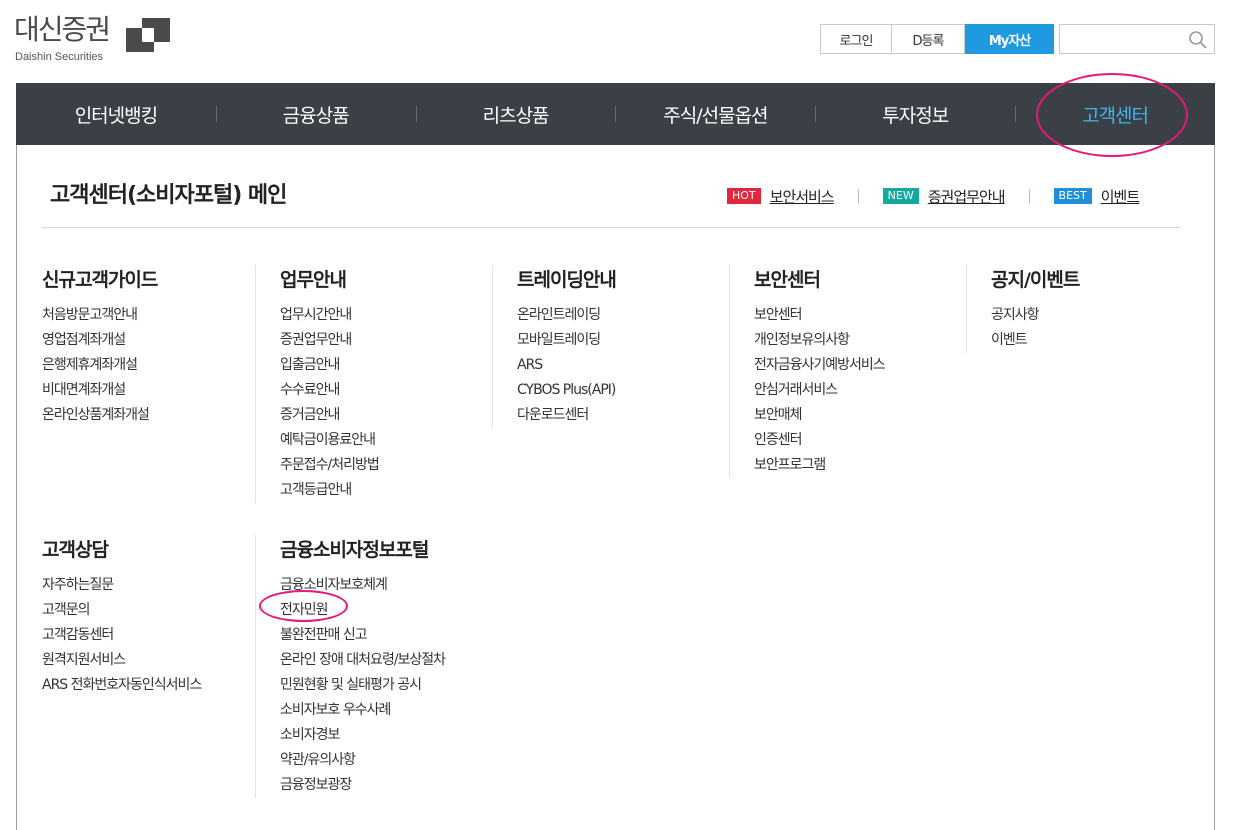 This screenshot has width=1240, height=830. Describe the element at coordinates (160, 390) in the screenshot. I see `section-link: 비대면계좌개설` at that location.